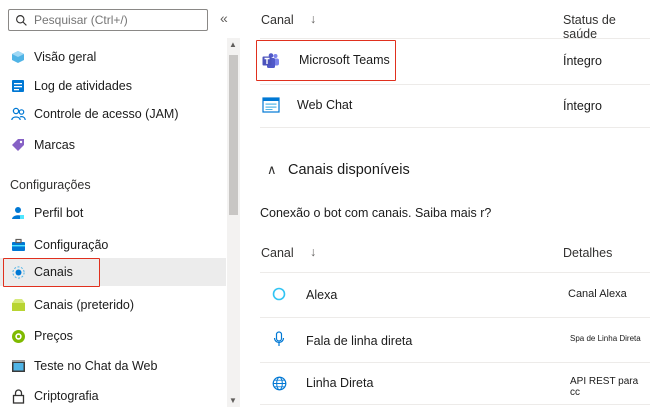 This screenshot has width=650, height=407. I want to click on webchat-icon, so click(271, 105).